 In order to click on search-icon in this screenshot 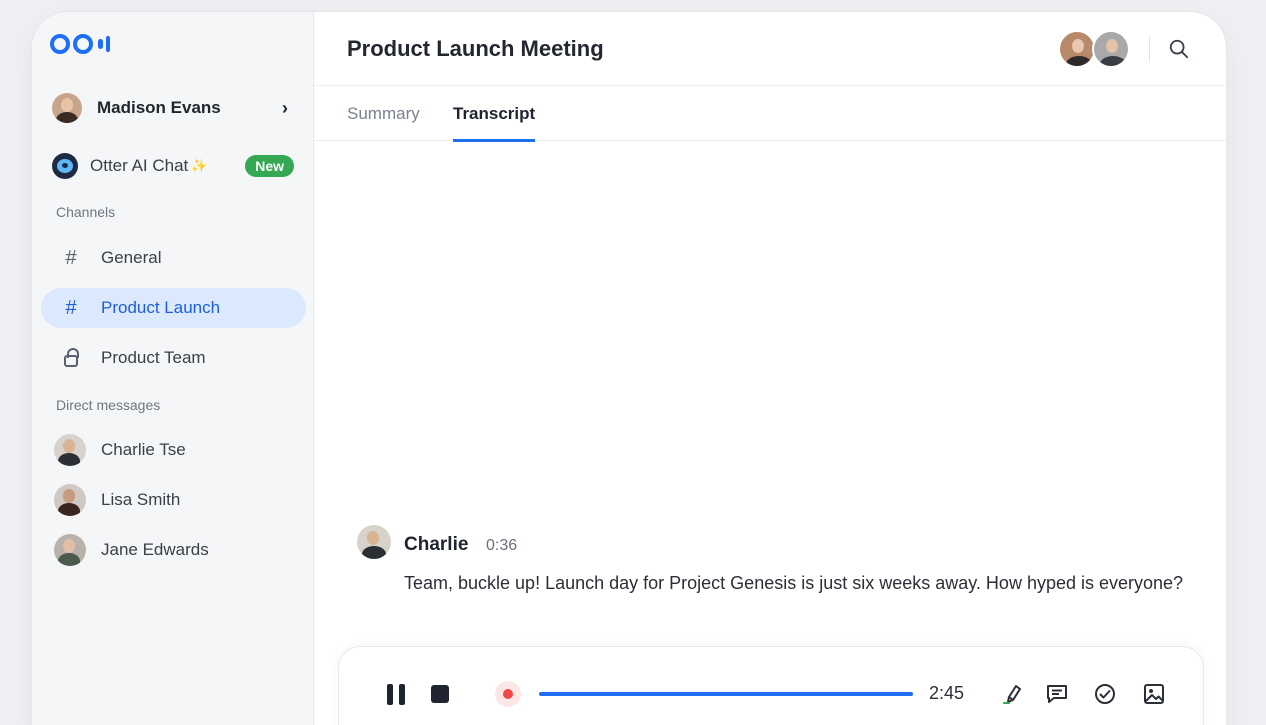, I will do `click(1179, 49)`.